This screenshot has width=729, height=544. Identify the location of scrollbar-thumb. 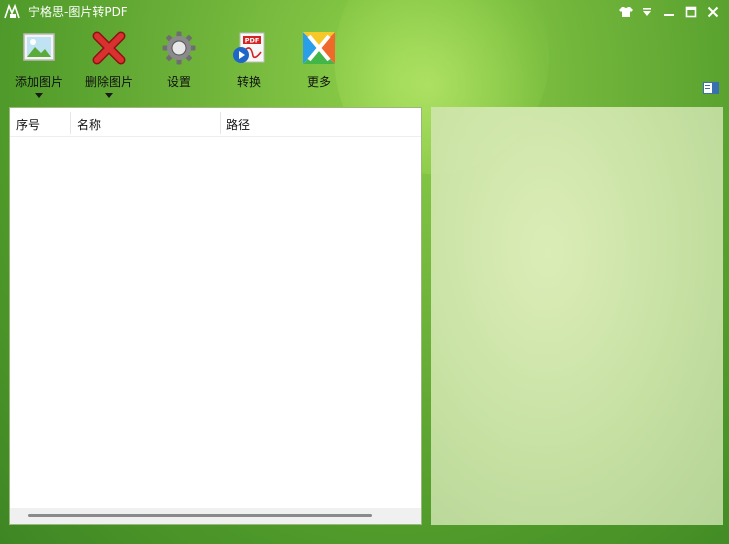
(200, 515).